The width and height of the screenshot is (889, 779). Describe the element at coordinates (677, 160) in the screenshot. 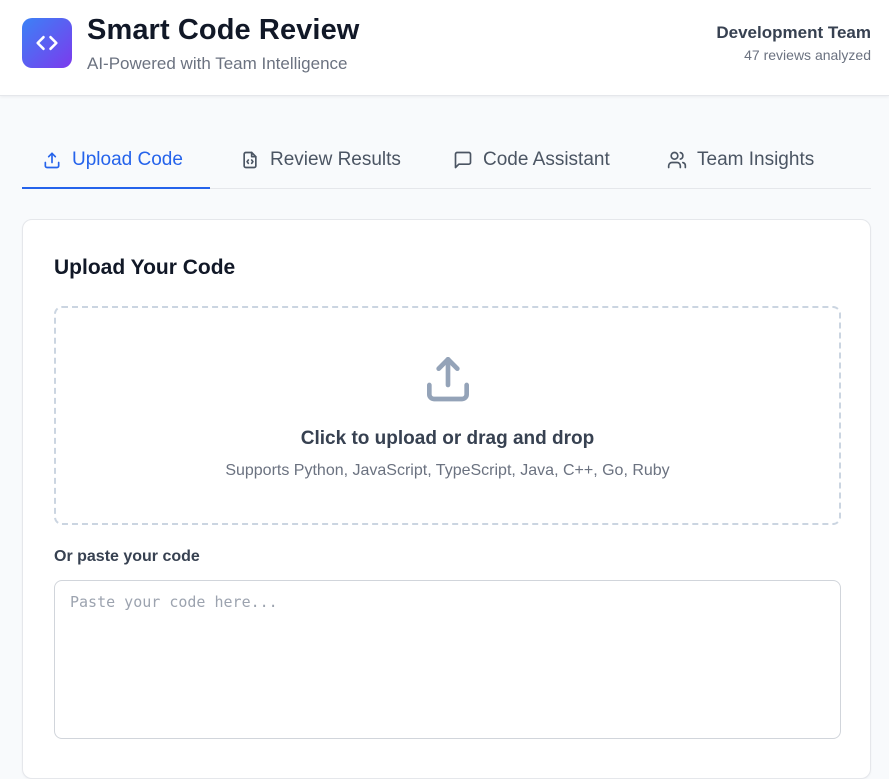

I see `users-icon` at that location.